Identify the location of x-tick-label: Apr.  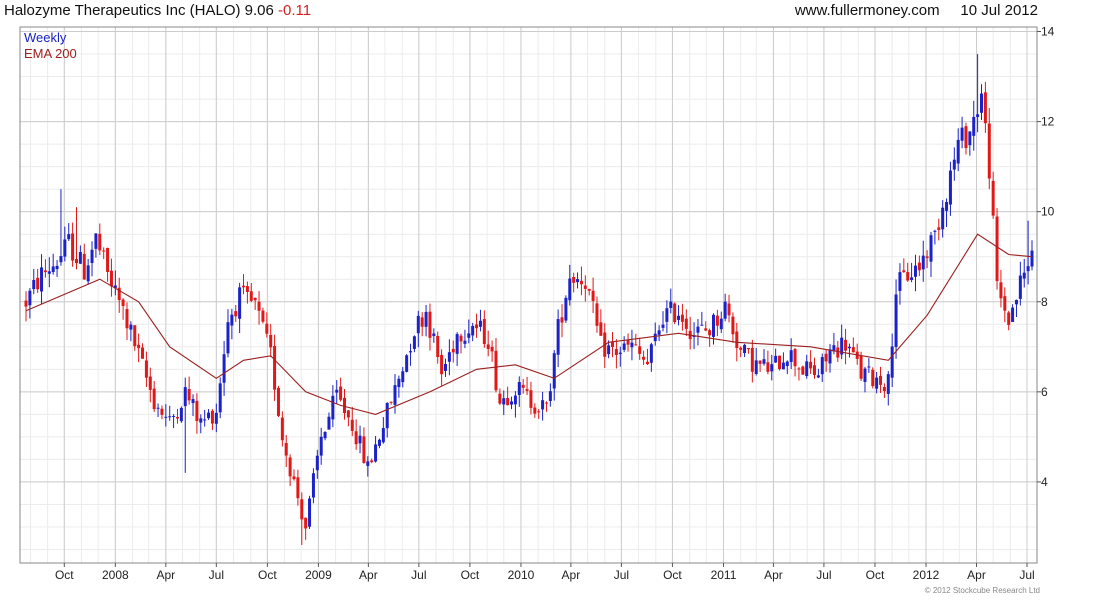
(976, 575).